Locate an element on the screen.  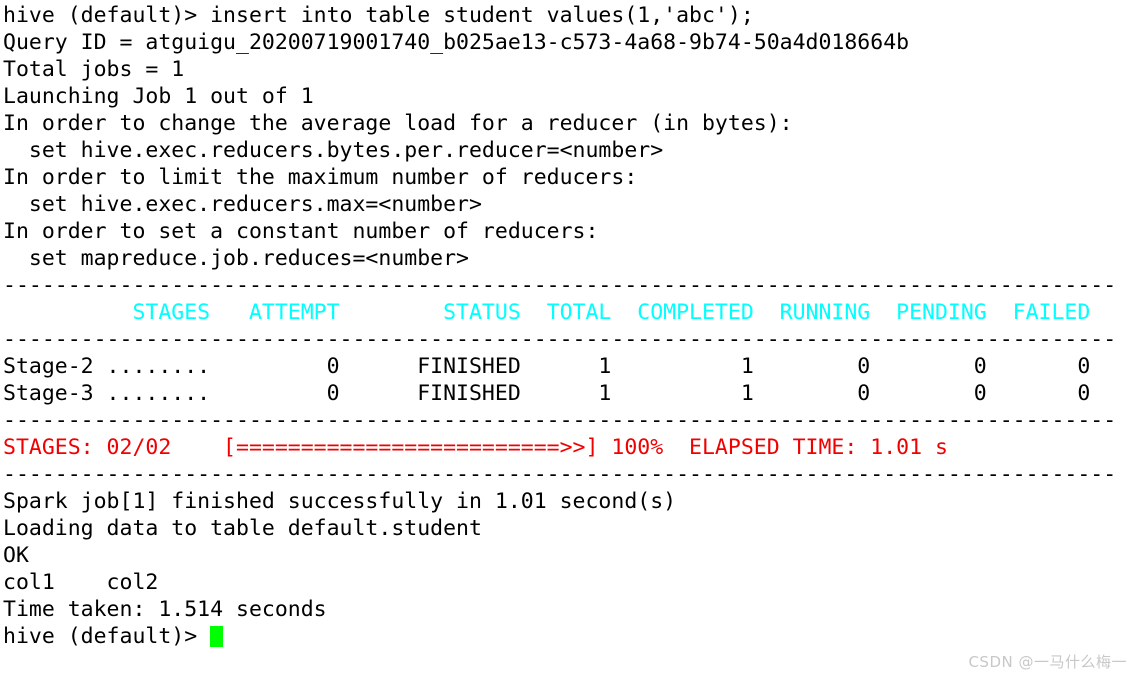
prompt-text: hive (default)> is located at coordinates (107, 636).